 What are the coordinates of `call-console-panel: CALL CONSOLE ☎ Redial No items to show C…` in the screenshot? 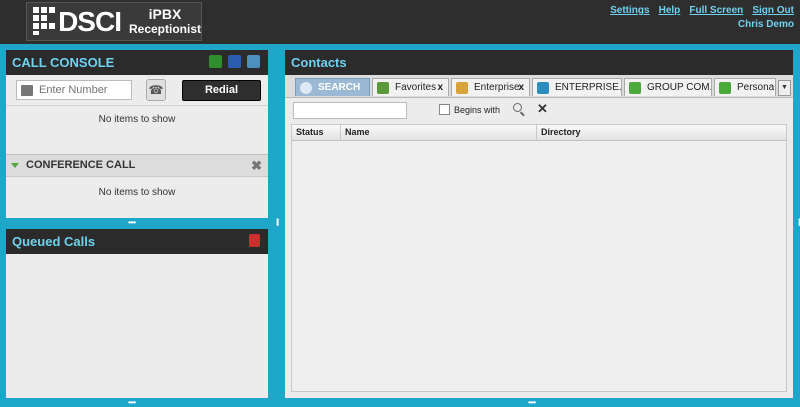 It's located at (137, 134).